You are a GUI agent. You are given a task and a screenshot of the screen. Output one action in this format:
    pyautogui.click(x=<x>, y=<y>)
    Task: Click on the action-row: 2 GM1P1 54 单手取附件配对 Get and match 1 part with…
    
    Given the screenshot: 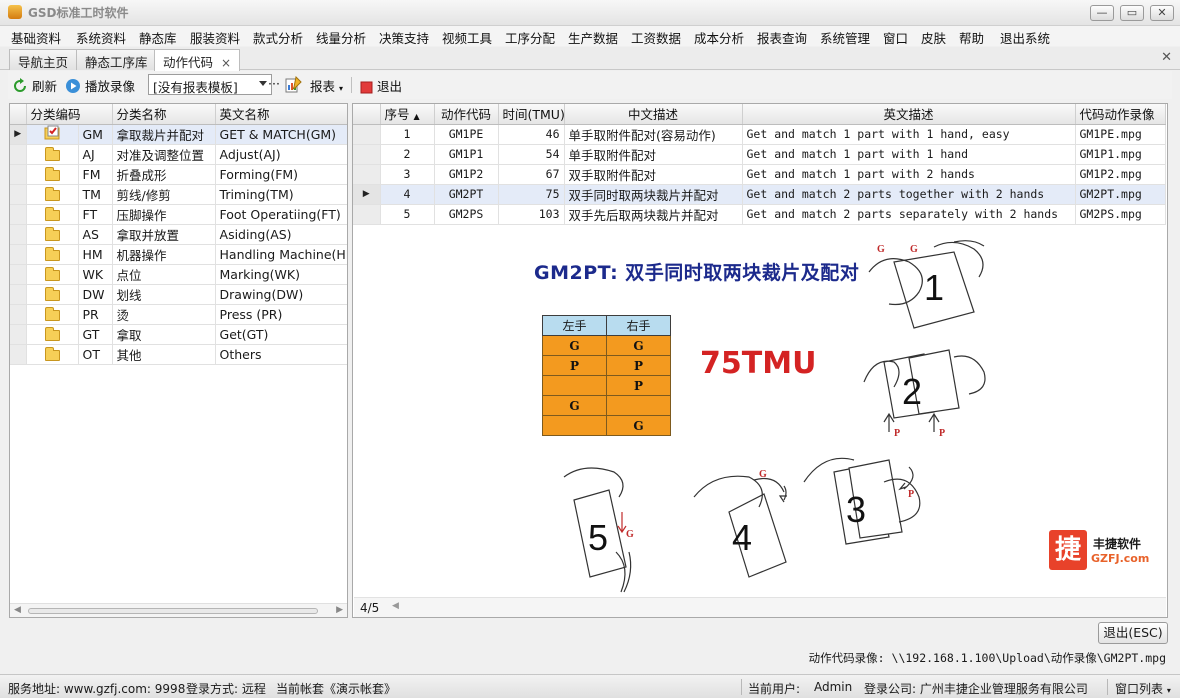 What is the action you would take?
    pyautogui.click(x=759, y=154)
    